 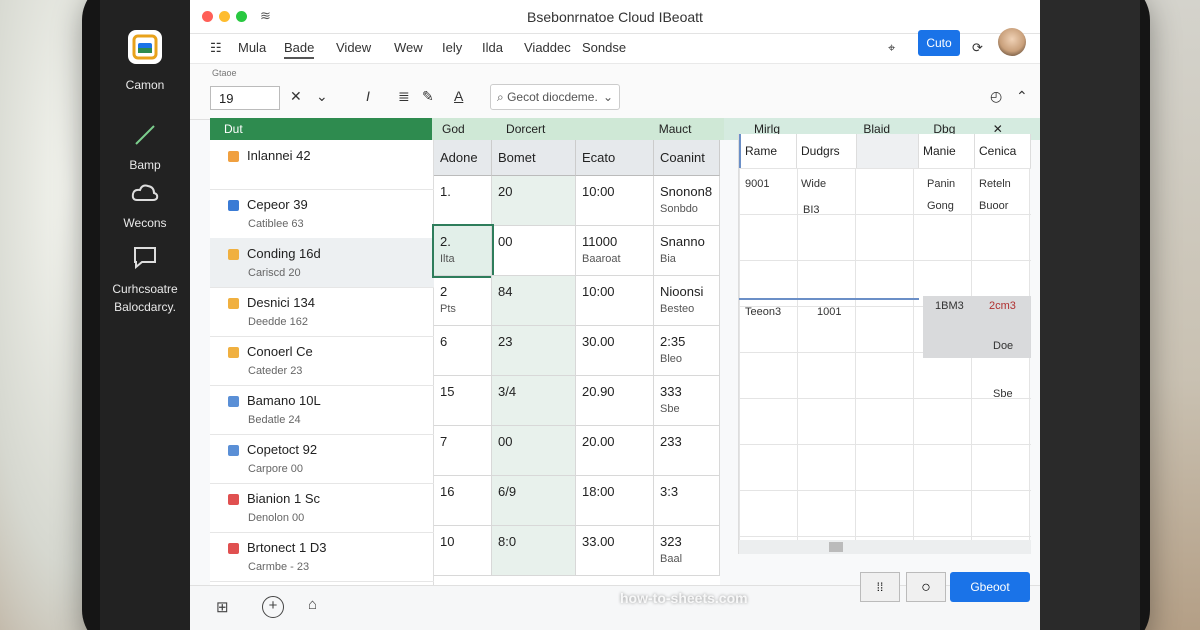 What do you see at coordinates (977, 48) in the screenshot?
I see `refresh-icon: ⟳` at bounding box center [977, 48].